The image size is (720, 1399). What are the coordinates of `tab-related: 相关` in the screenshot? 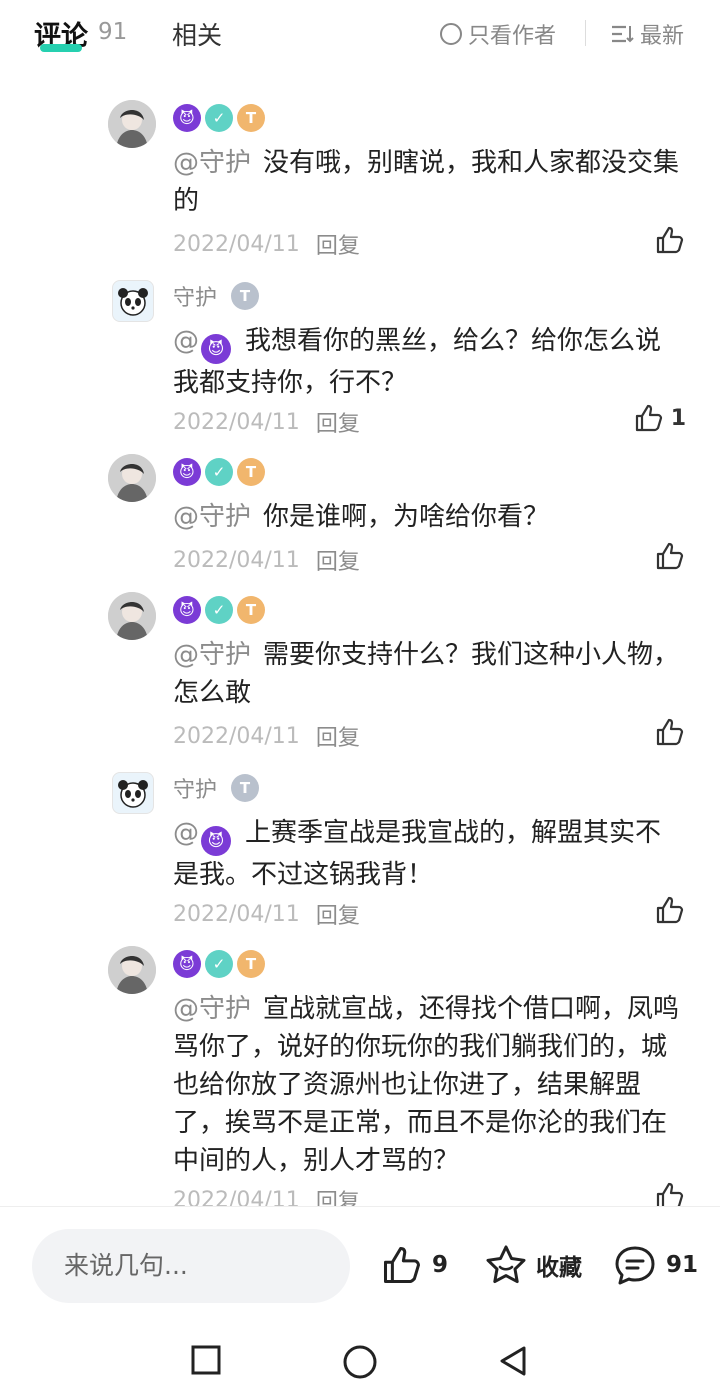 It's located at (197, 34).